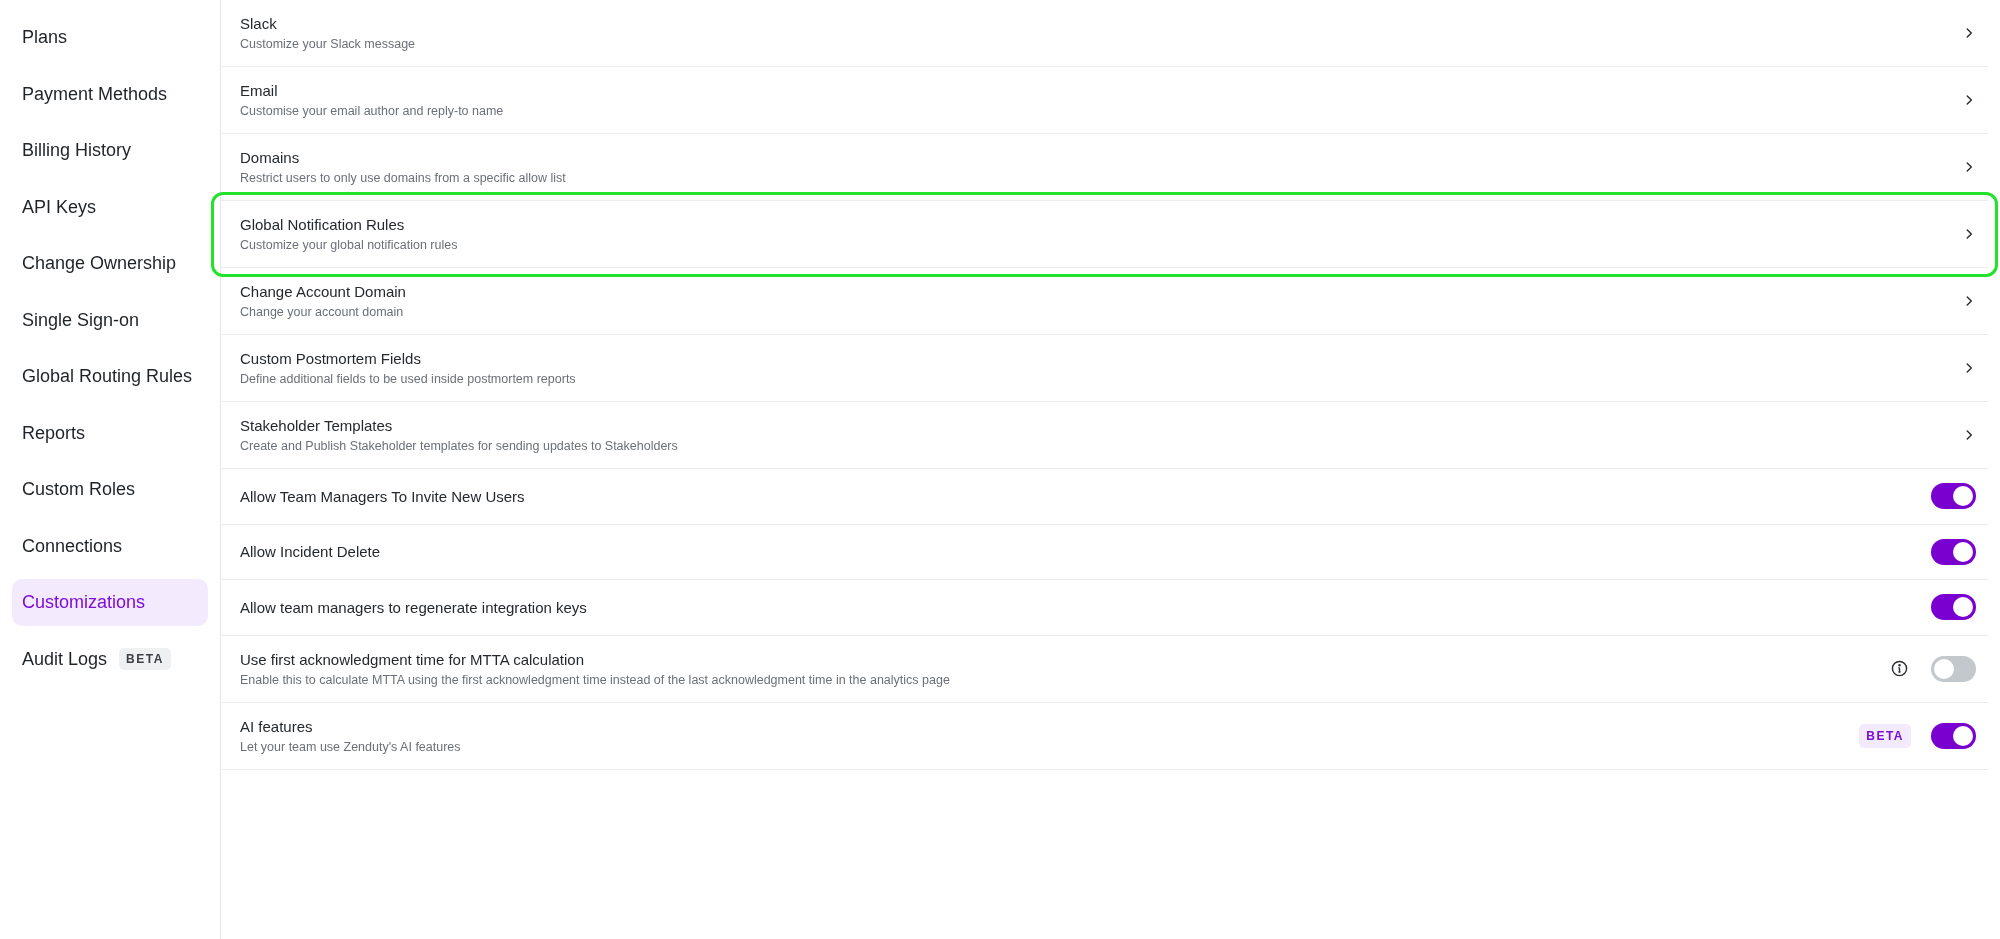 Image resolution: width=2000 pixels, height=939 pixels. I want to click on settings-row: Global Notification Rules Customize your global notification rules, so click(1104, 234).